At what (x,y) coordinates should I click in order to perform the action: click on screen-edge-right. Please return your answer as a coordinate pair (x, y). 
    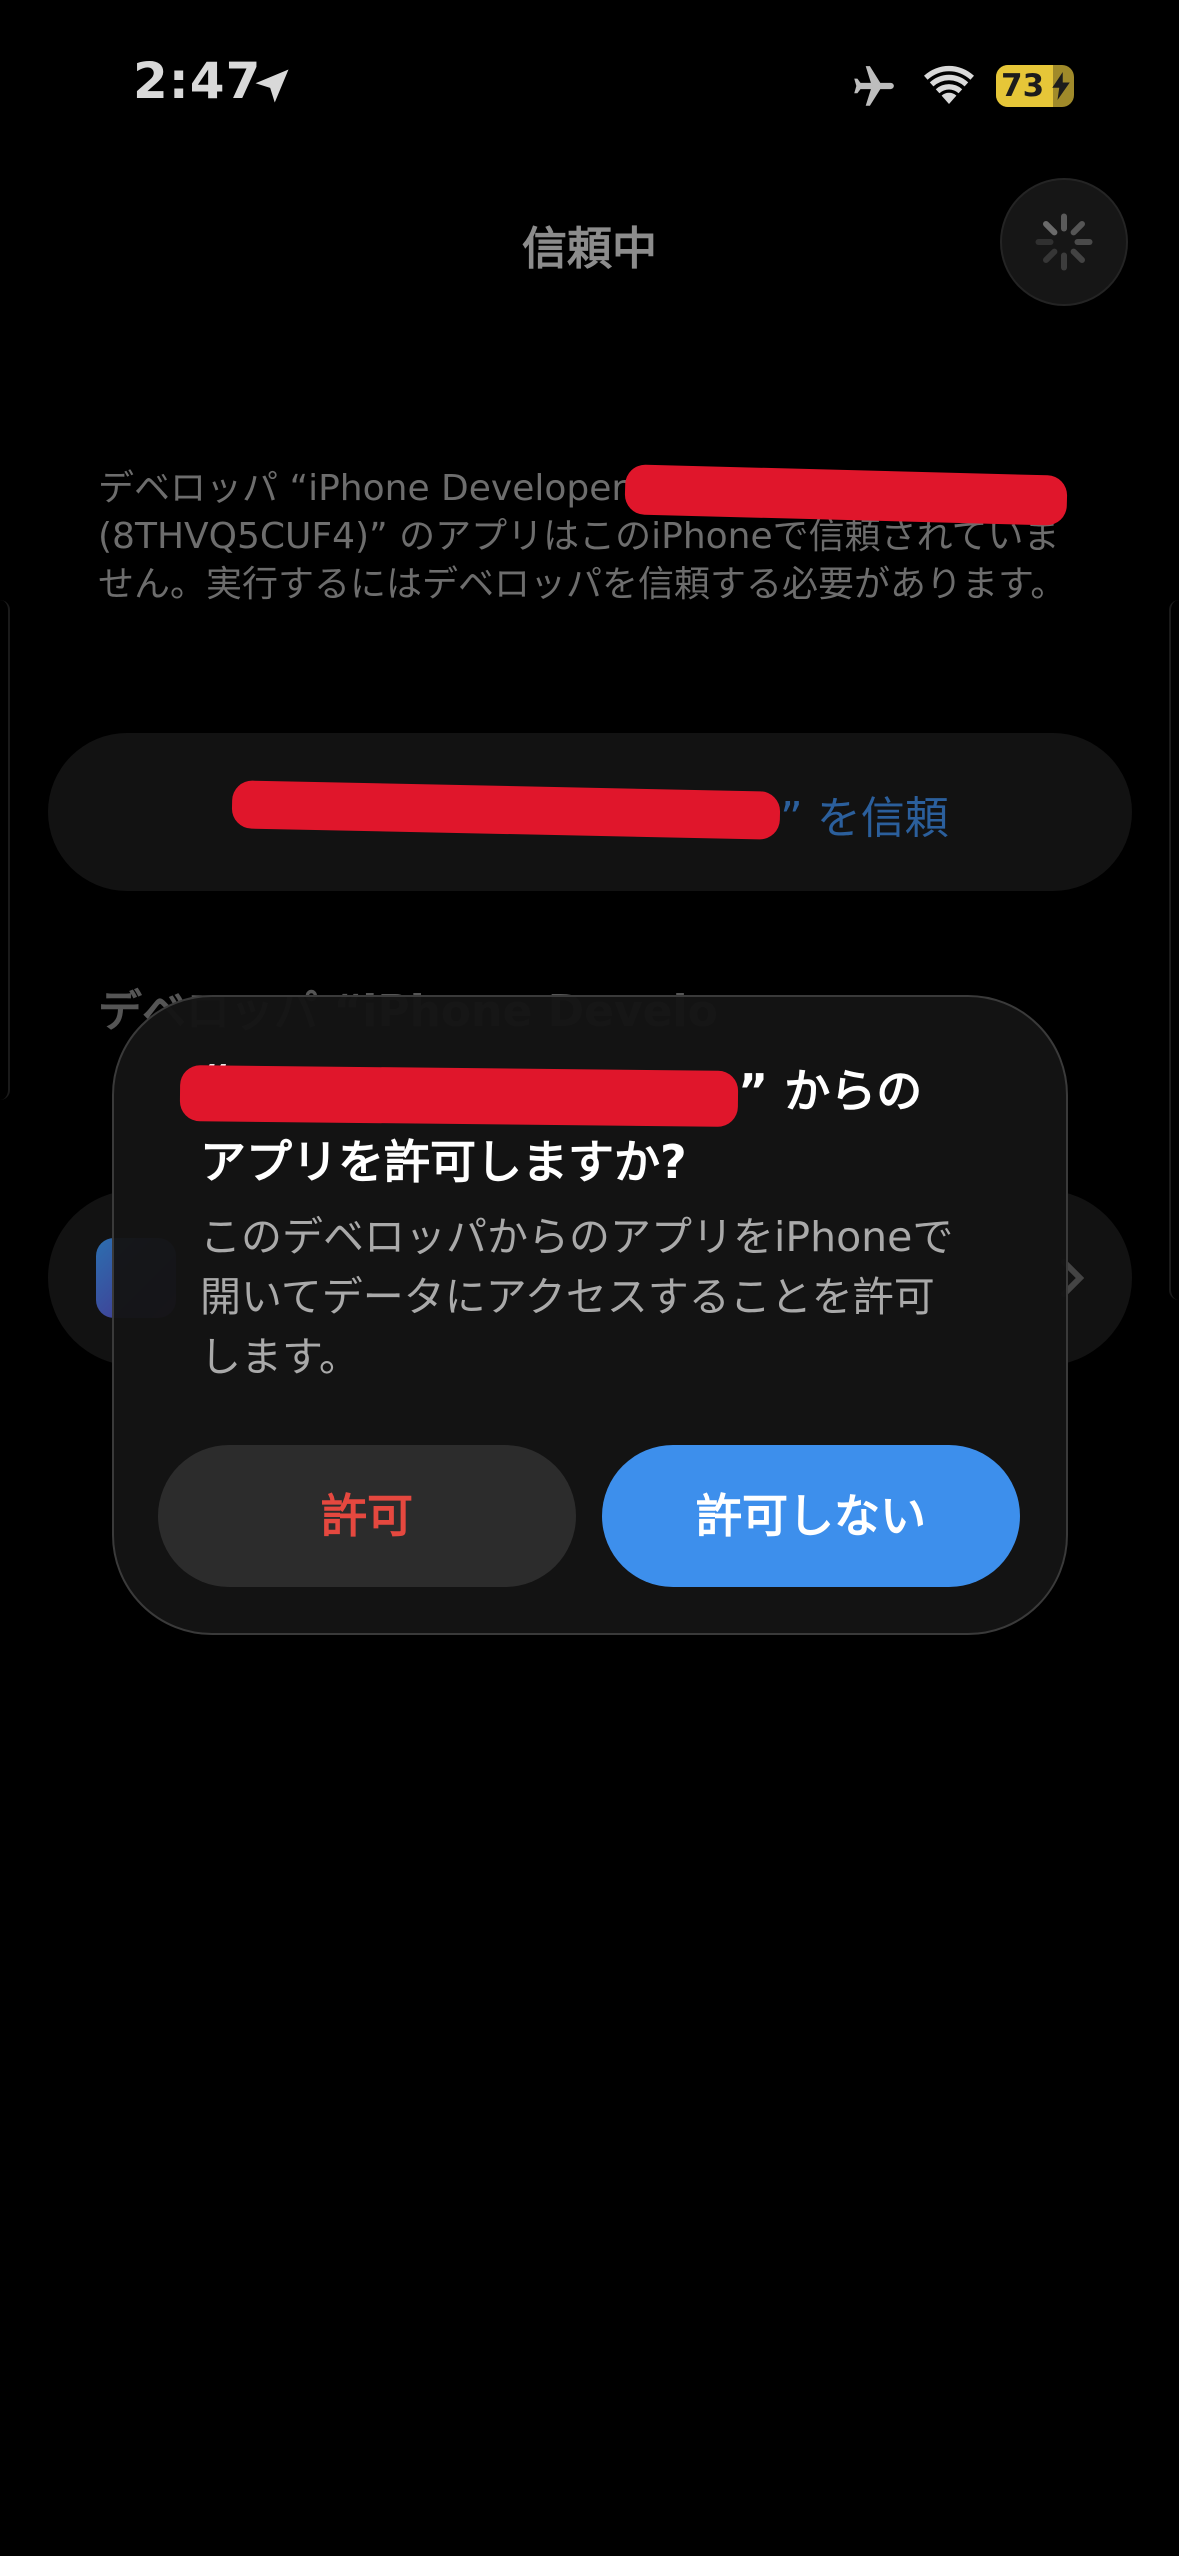
    Looking at the image, I should click on (1174, 950).